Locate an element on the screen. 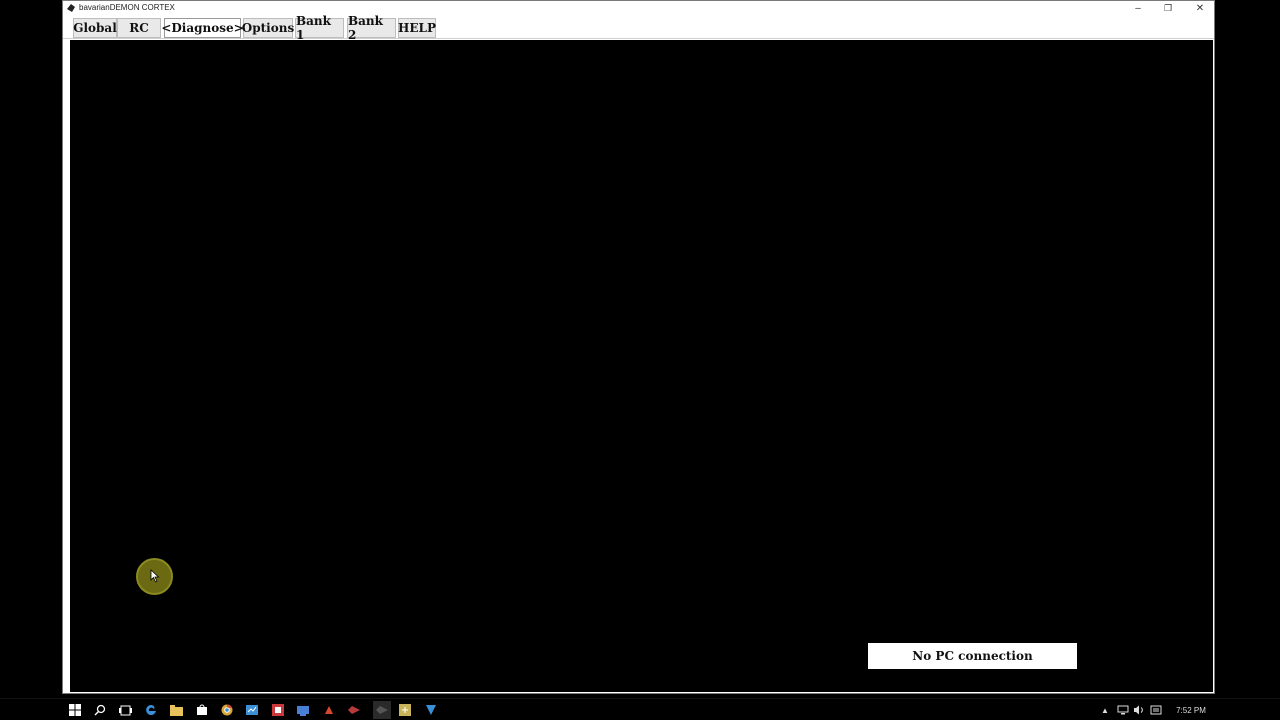  volume-icon is located at coordinates (1139, 710).